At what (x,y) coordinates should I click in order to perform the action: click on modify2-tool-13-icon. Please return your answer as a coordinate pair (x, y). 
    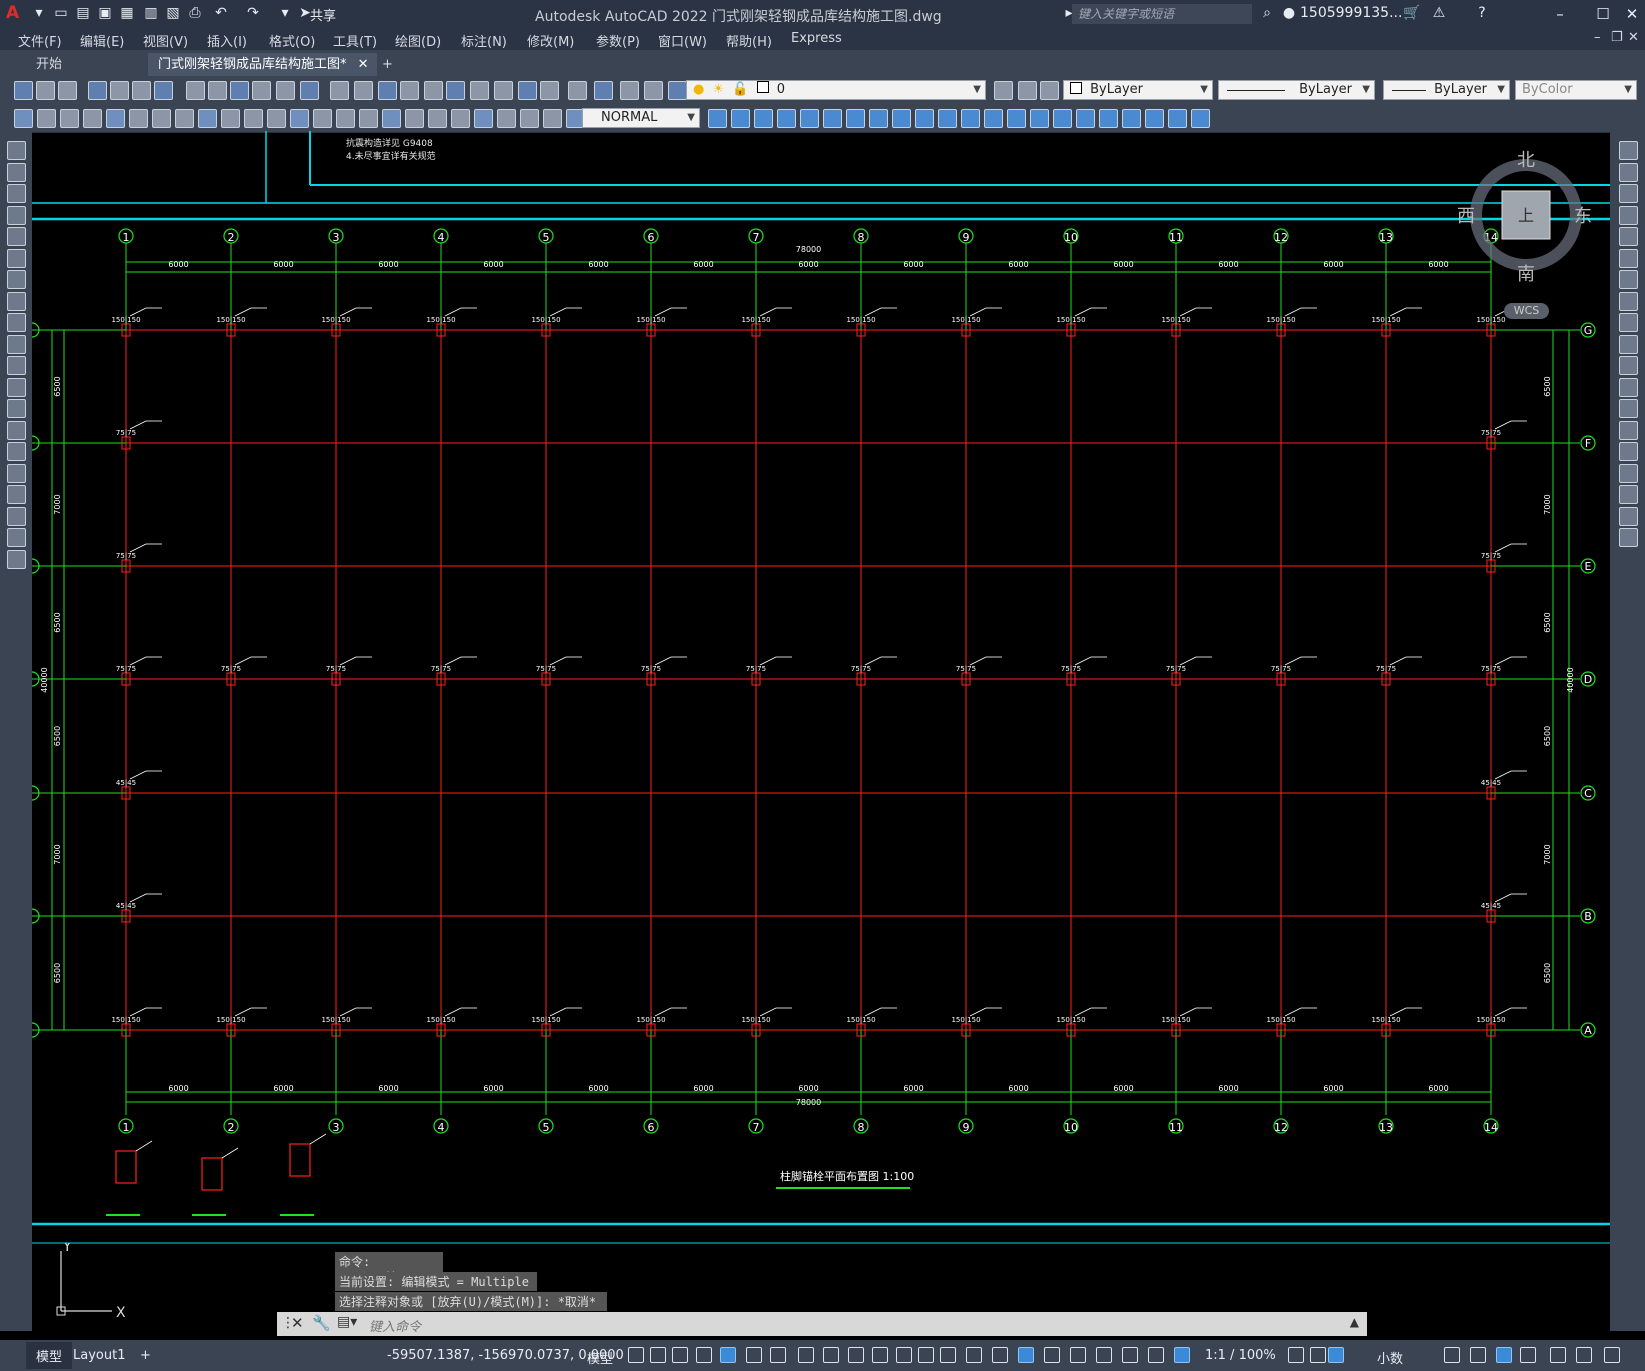
    Looking at the image, I should click on (993, 118).